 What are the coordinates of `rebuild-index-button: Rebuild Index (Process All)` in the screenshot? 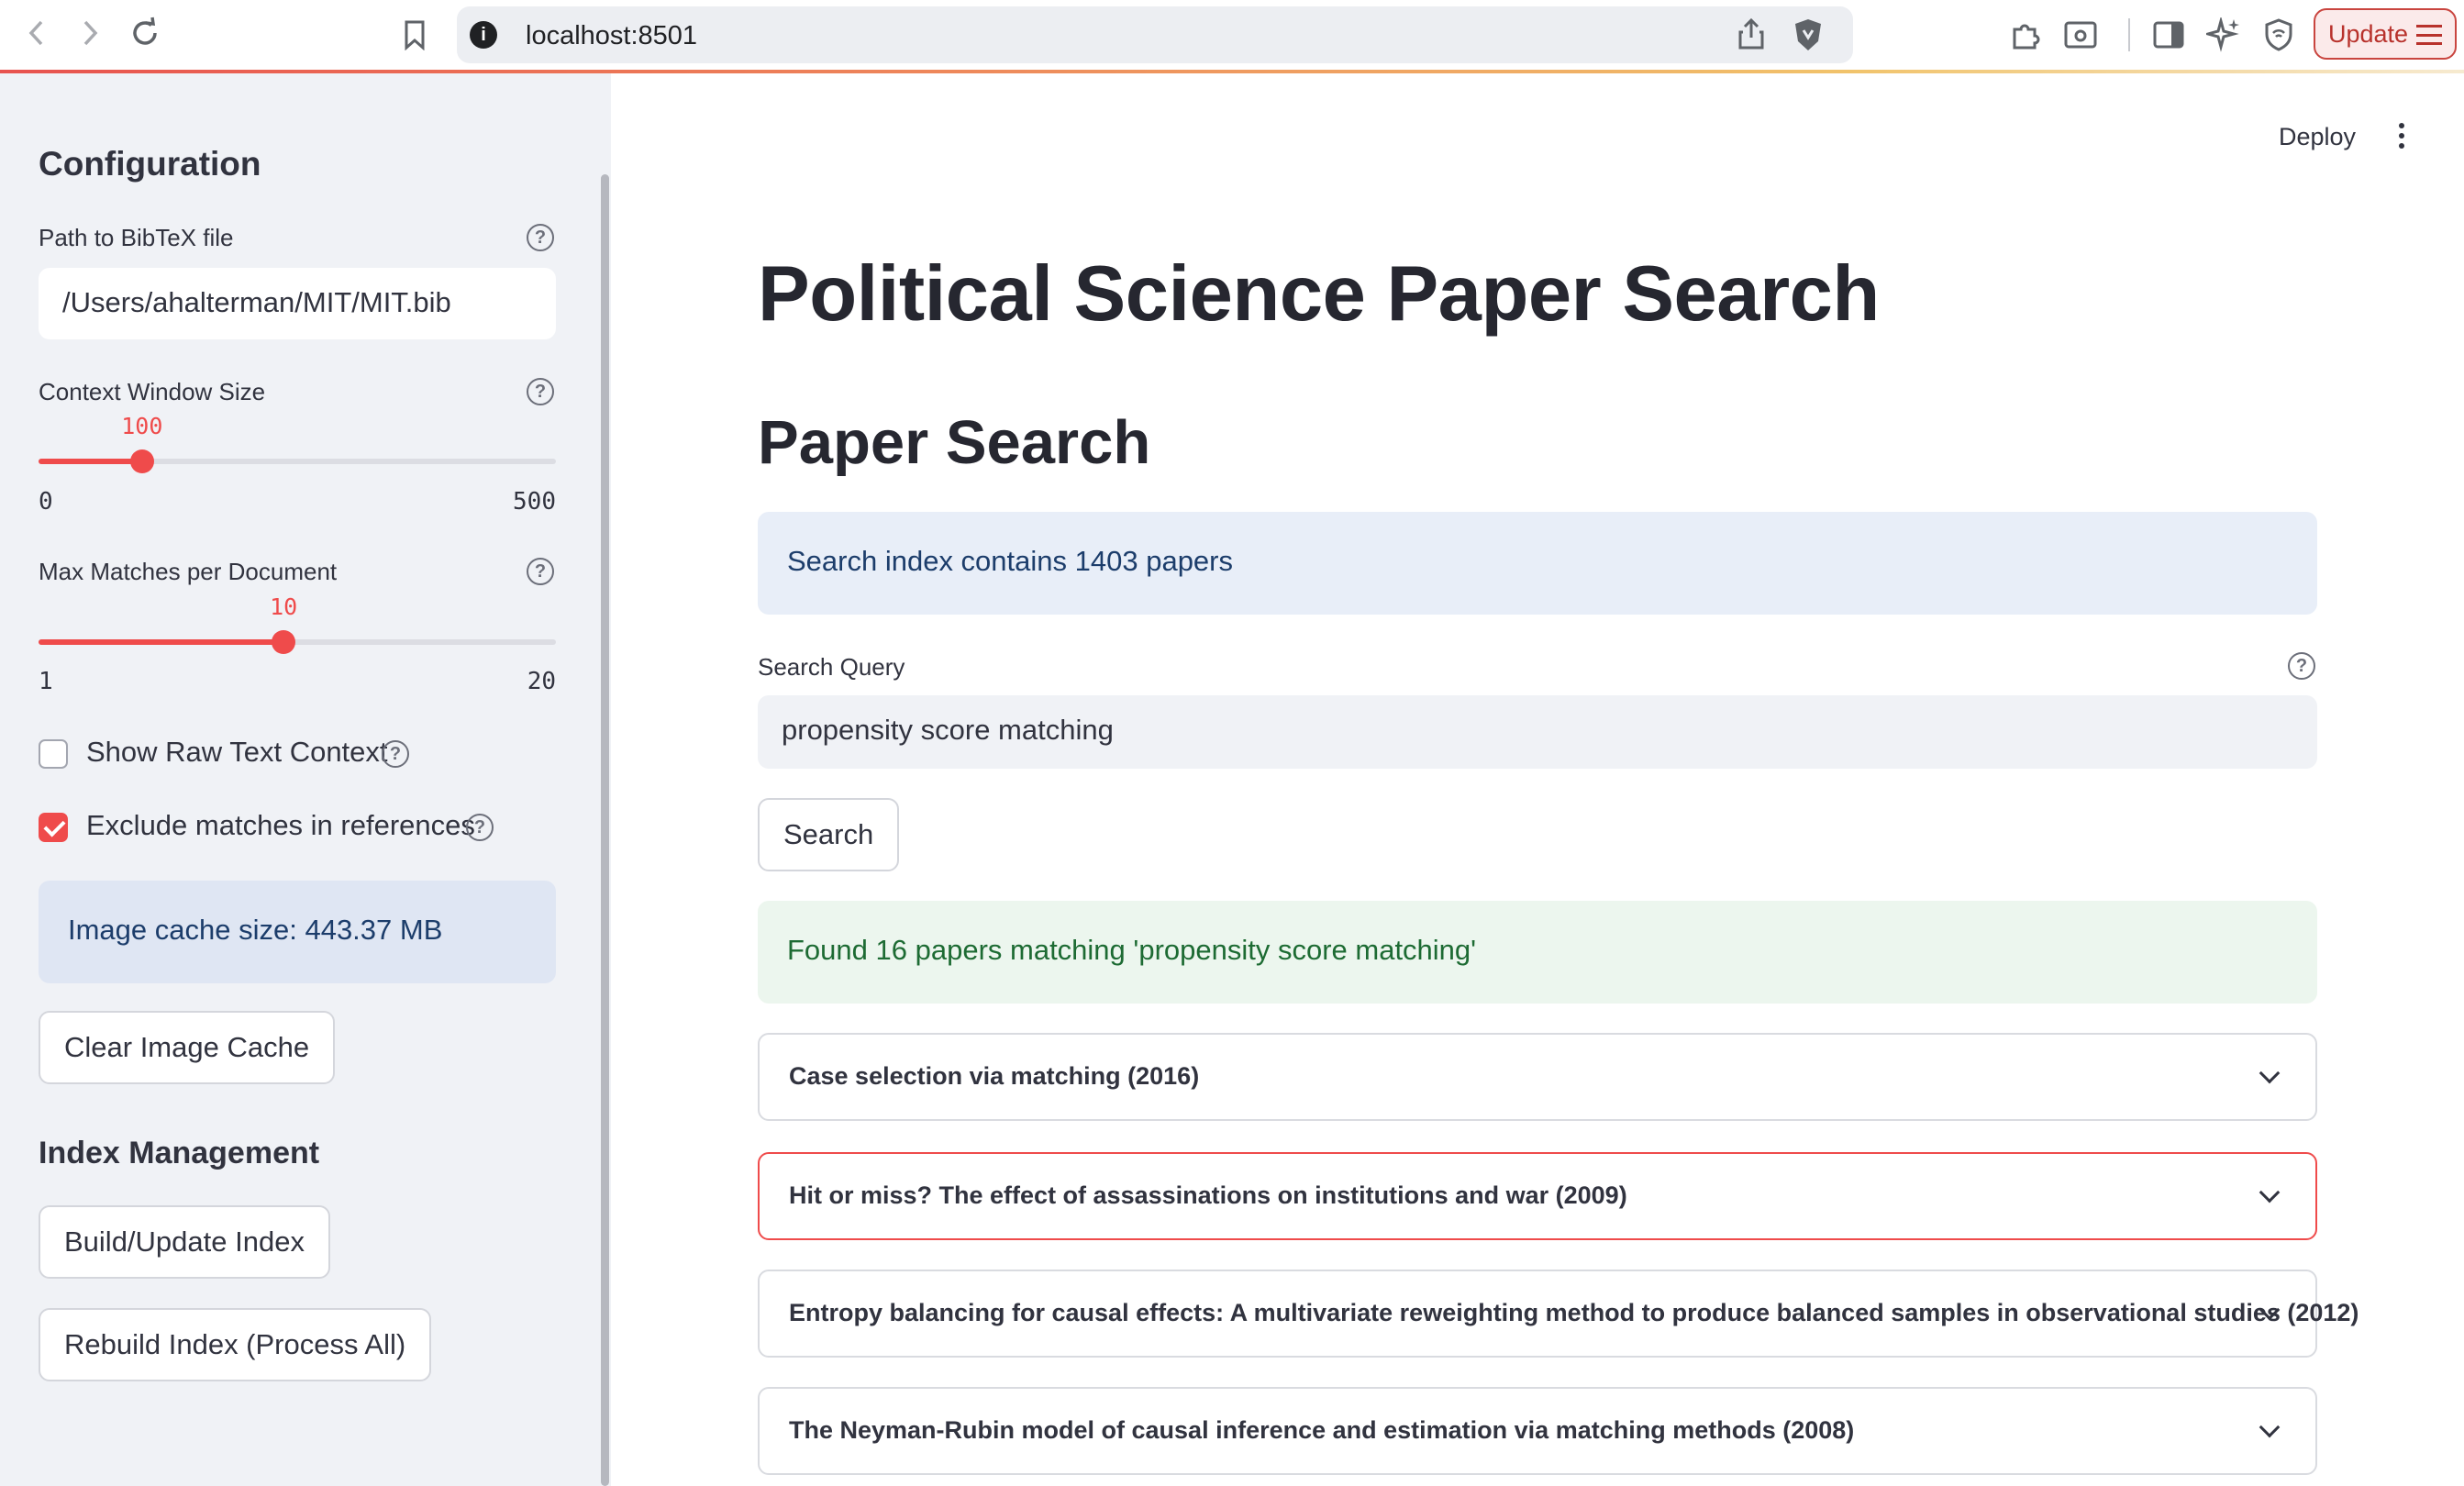 It's located at (236, 1344).